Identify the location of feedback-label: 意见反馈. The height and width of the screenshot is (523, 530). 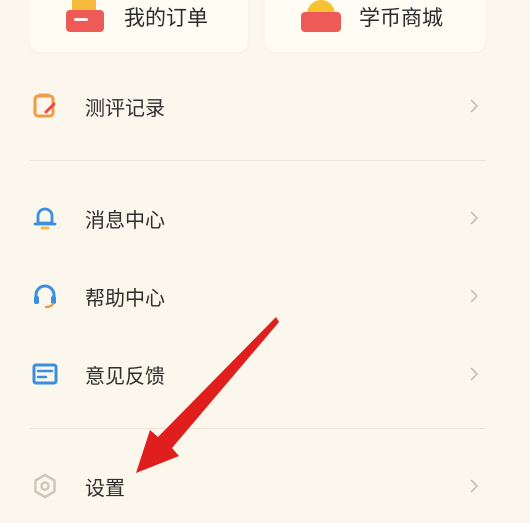
(125, 375).